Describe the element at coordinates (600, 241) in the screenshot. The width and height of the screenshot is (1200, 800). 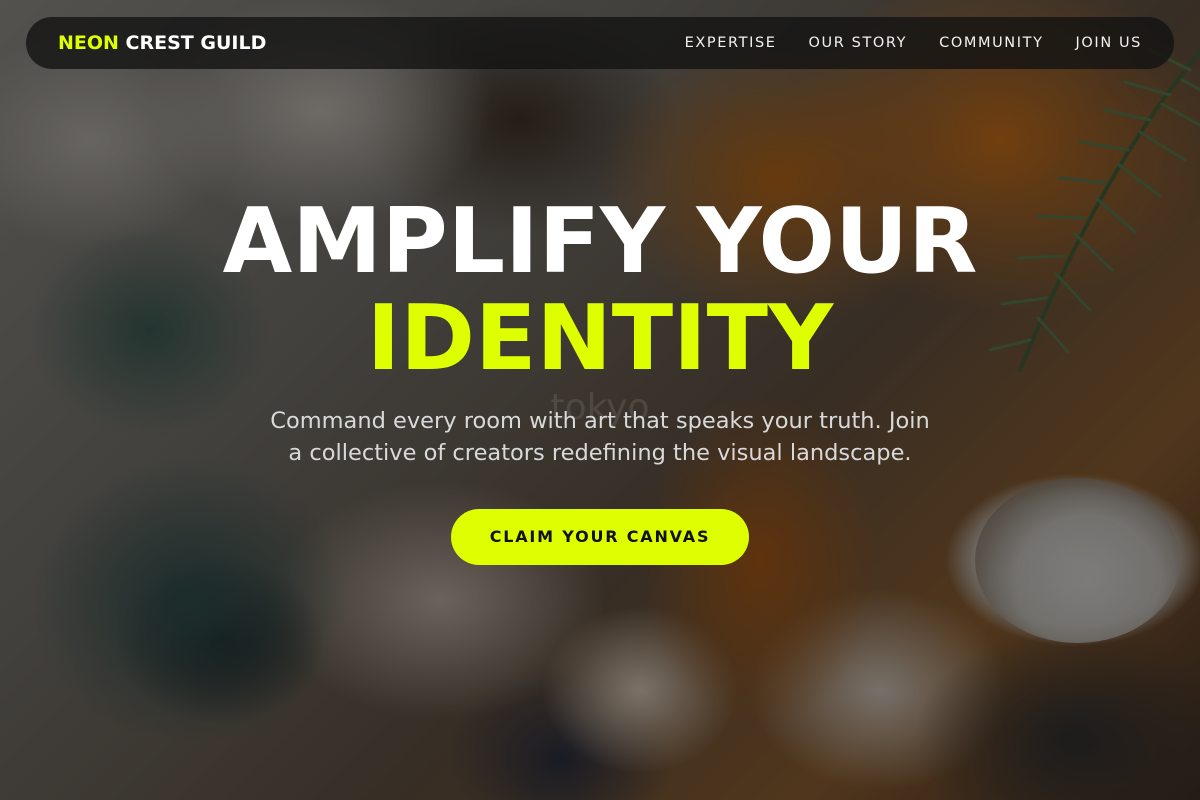
I see `headline-line-1: AMPLIFY YOUR` at that location.